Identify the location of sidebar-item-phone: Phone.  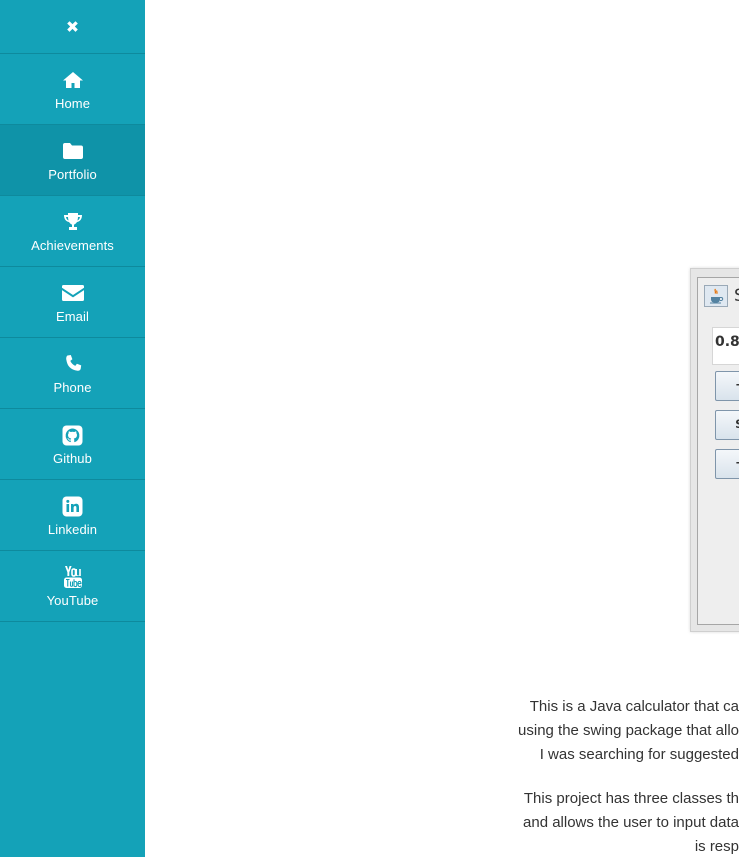
(72, 373).